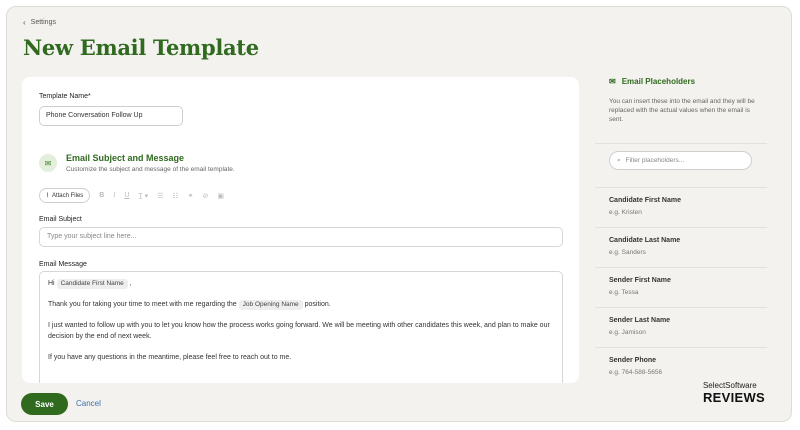 This screenshot has height=430, width=800. Describe the element at coordinates (125, 158) in the screenshot. I see `section-title: Email Subject and Message` at that location.